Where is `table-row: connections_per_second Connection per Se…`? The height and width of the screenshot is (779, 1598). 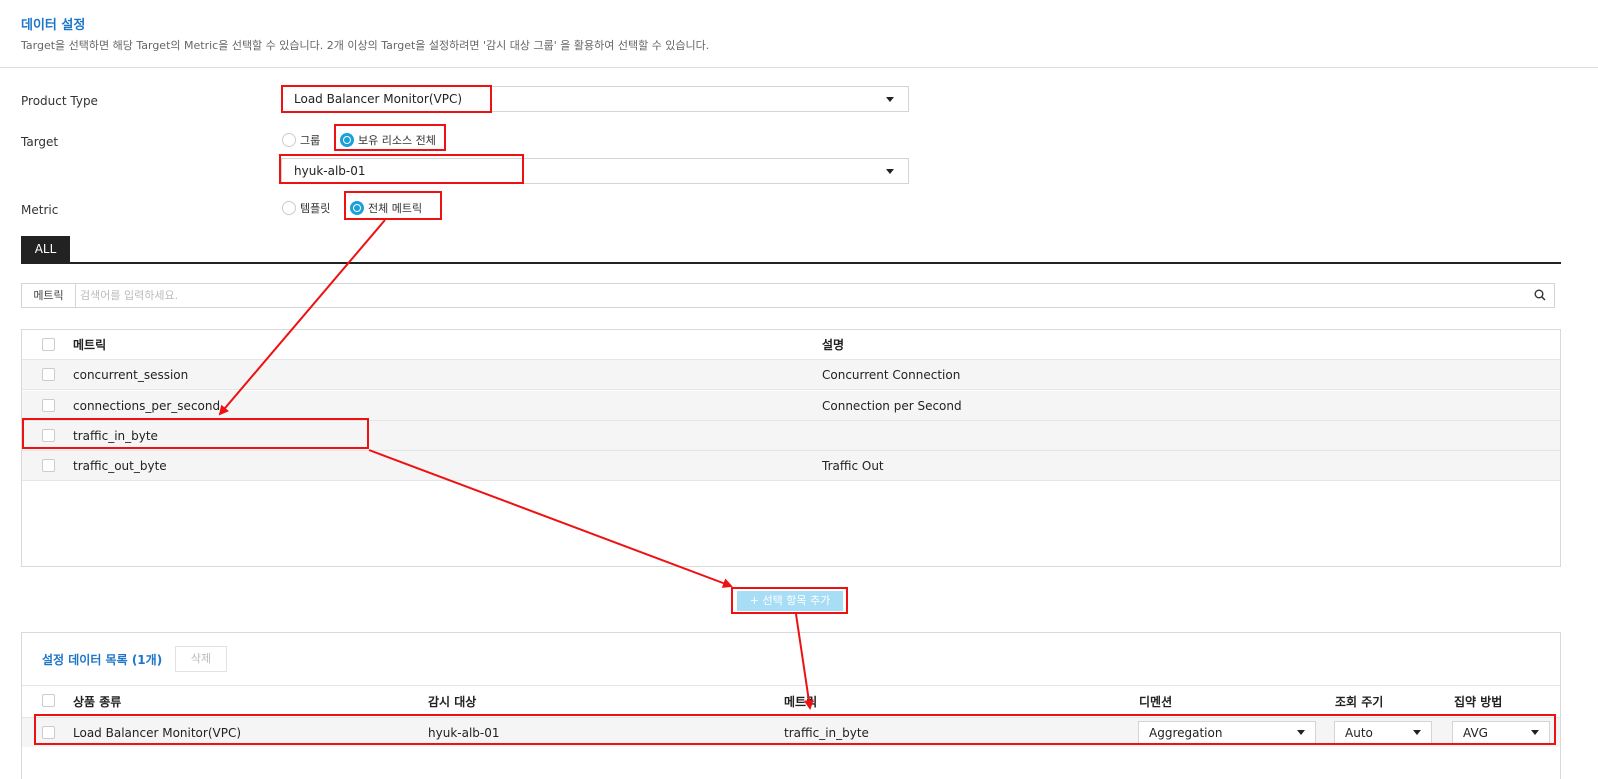 table-row: connections_per_second Connection per Se… is located at coordinates (791, 406).